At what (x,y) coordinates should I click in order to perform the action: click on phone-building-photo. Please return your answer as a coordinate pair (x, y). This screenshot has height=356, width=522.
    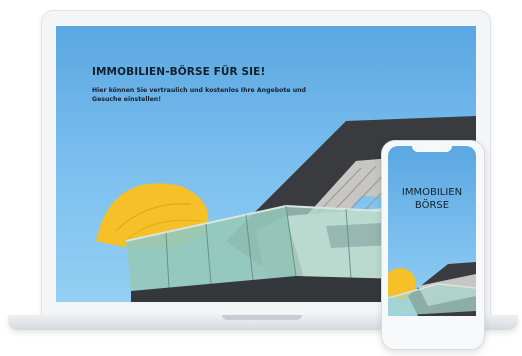
    Looking at the image, I should click on (432, 289).